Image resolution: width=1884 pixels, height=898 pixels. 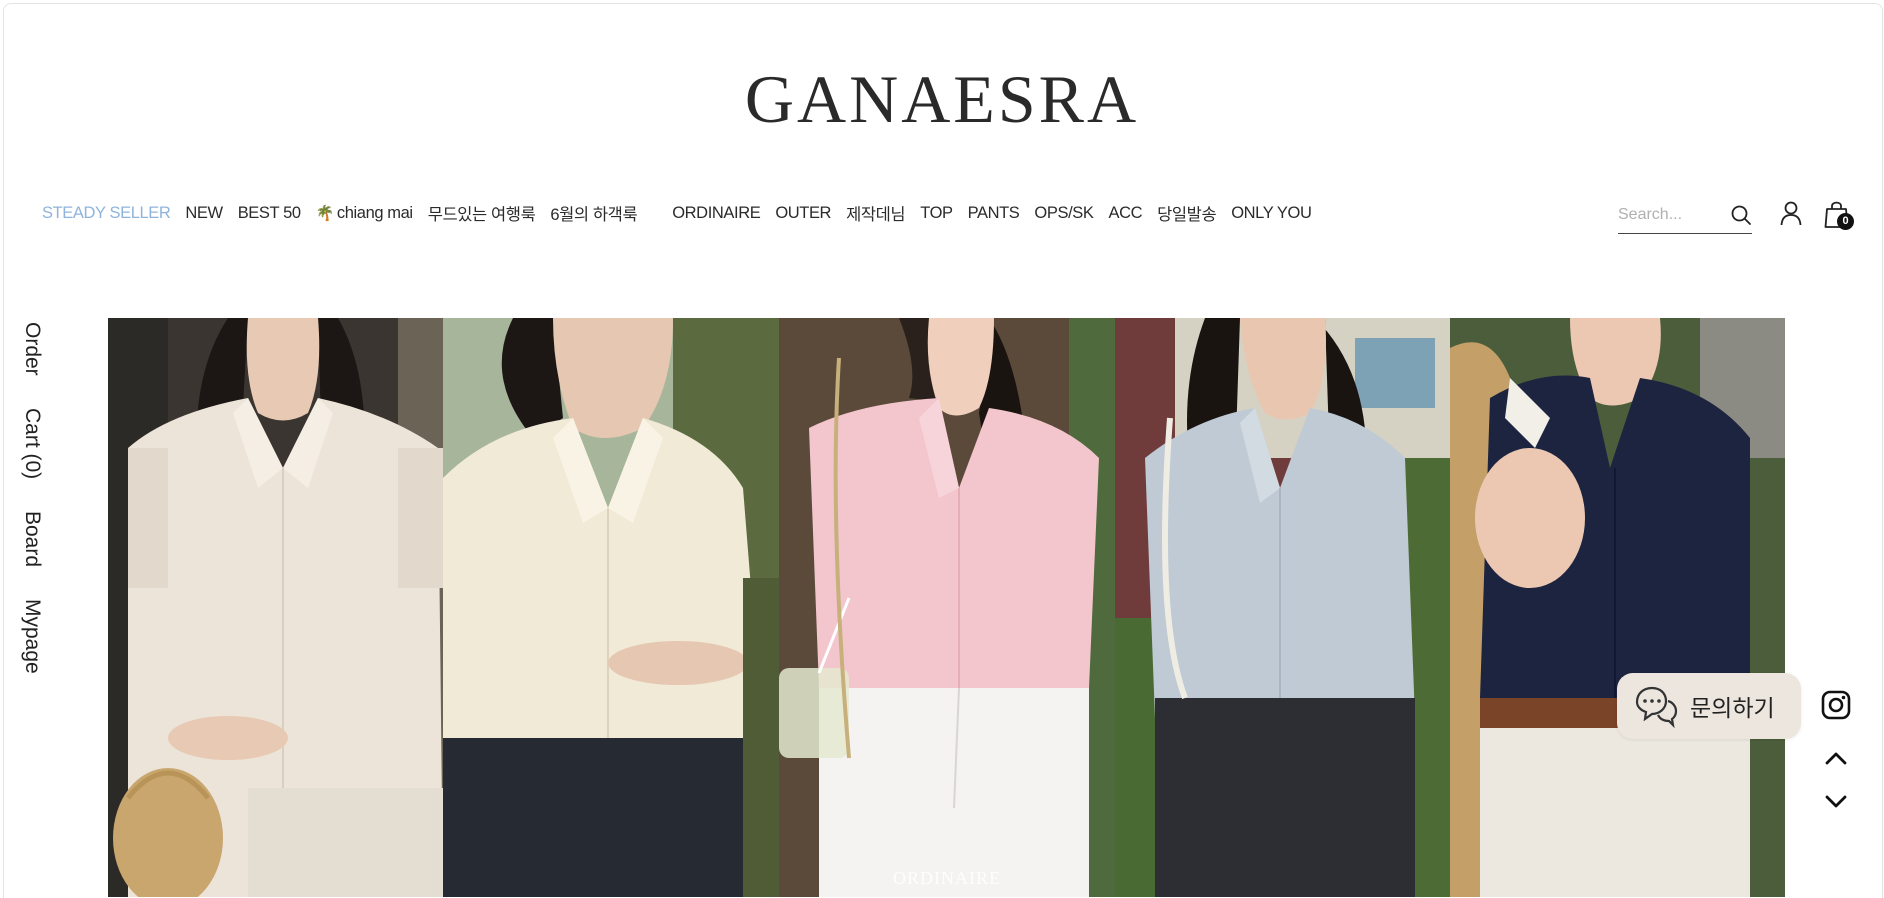 I want to click on banner-panel-ivory-shirt, so click(x=611, y=607).